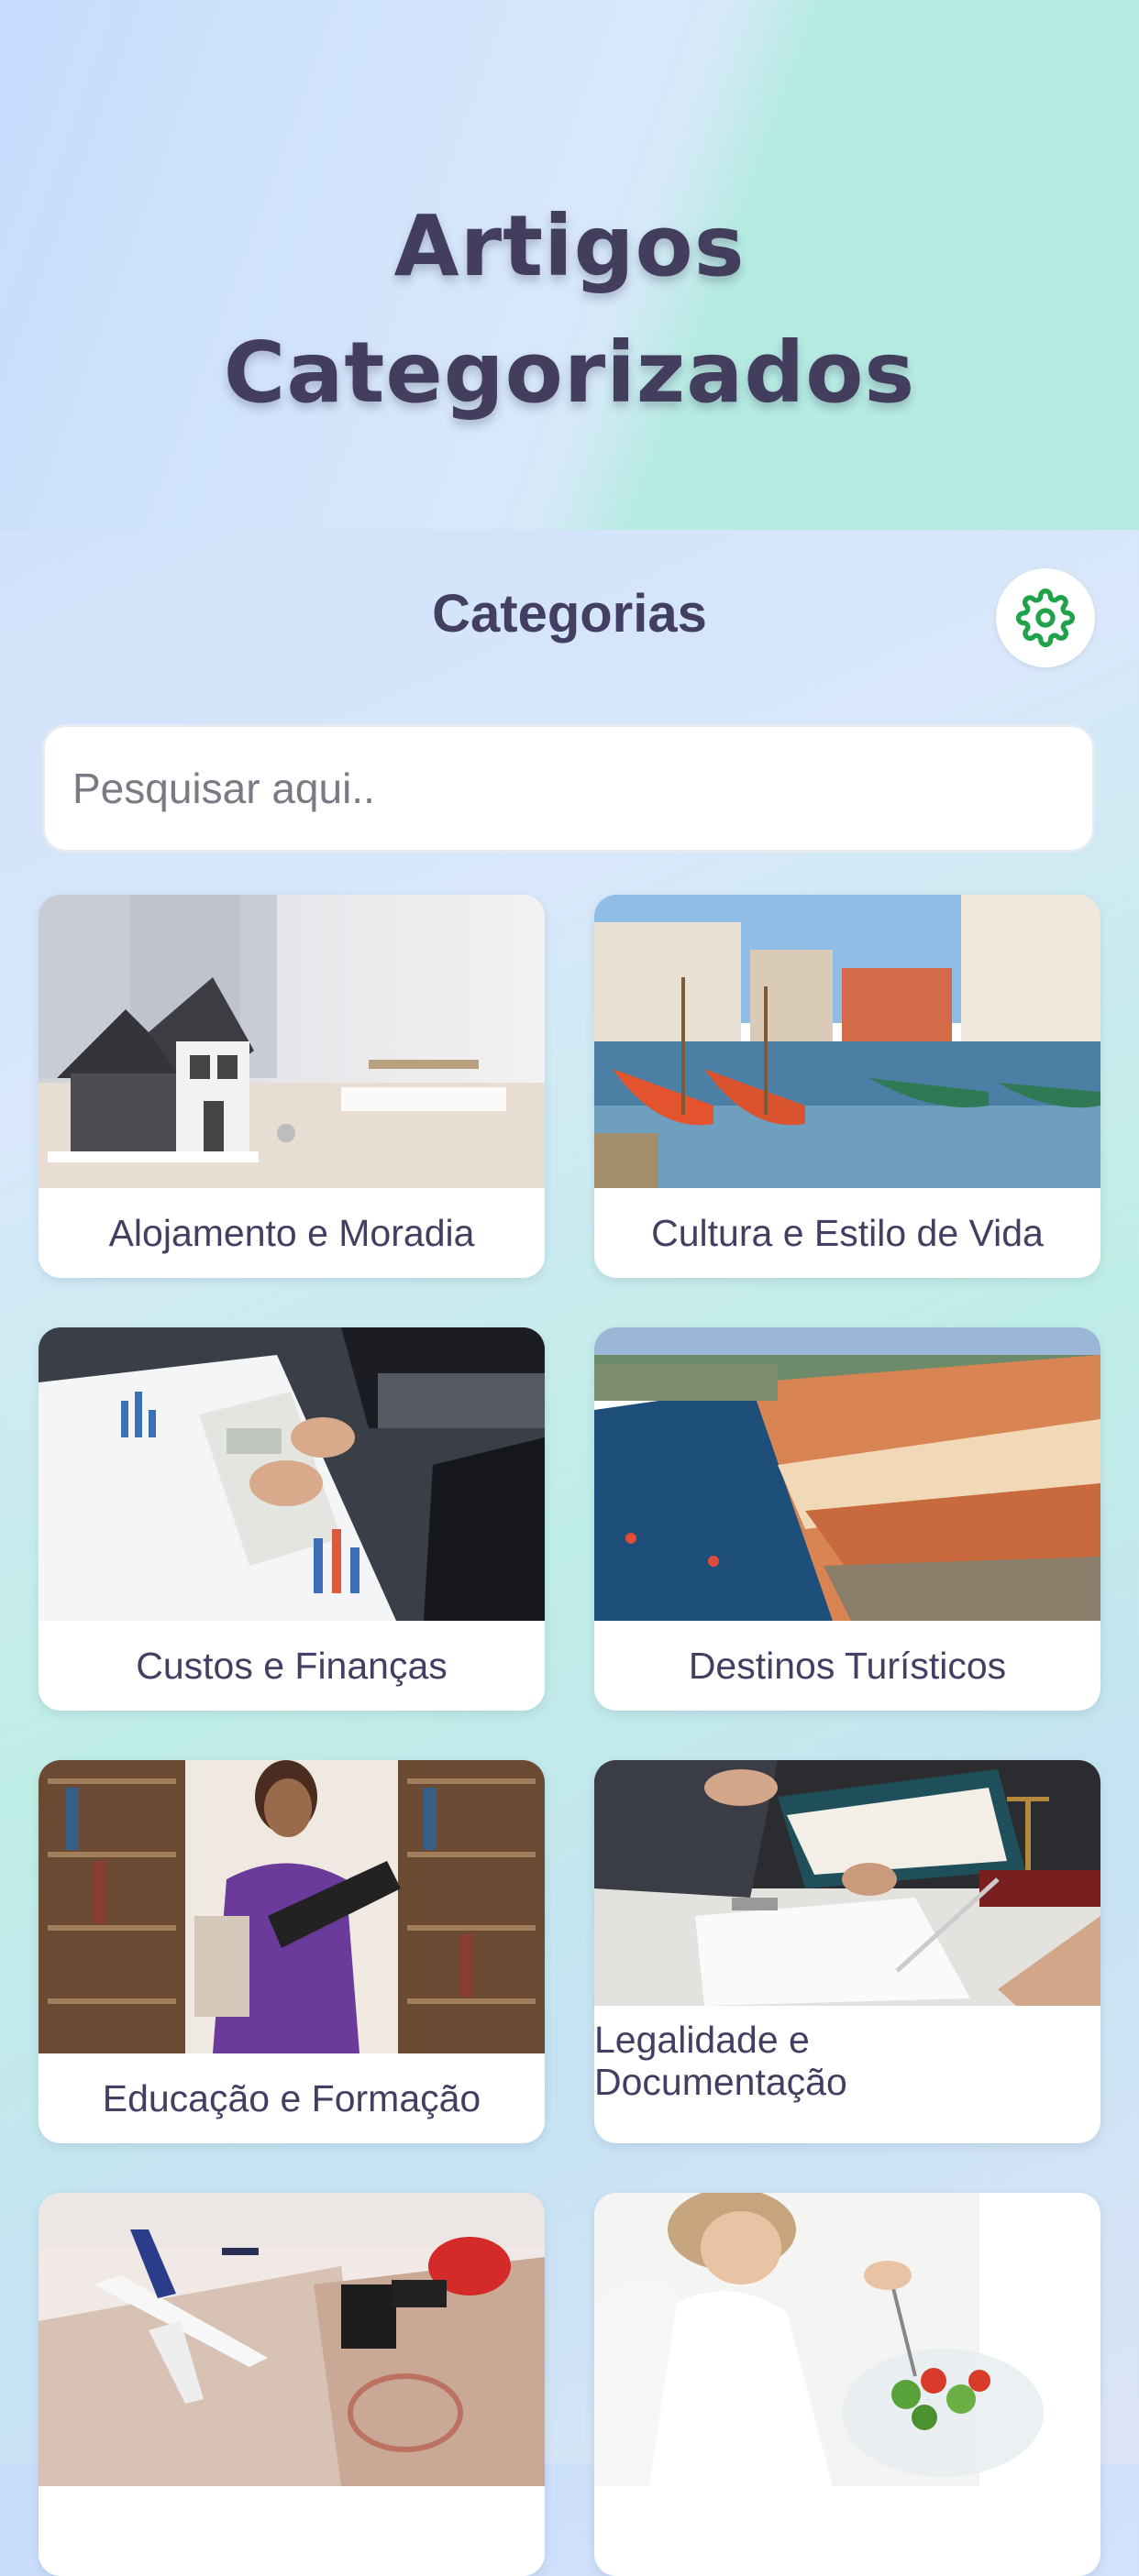  What do you see at coordinates (292, 1474) in the screenshot?
I see `calculator-finance-photo` at bounding box center [292, 1474].